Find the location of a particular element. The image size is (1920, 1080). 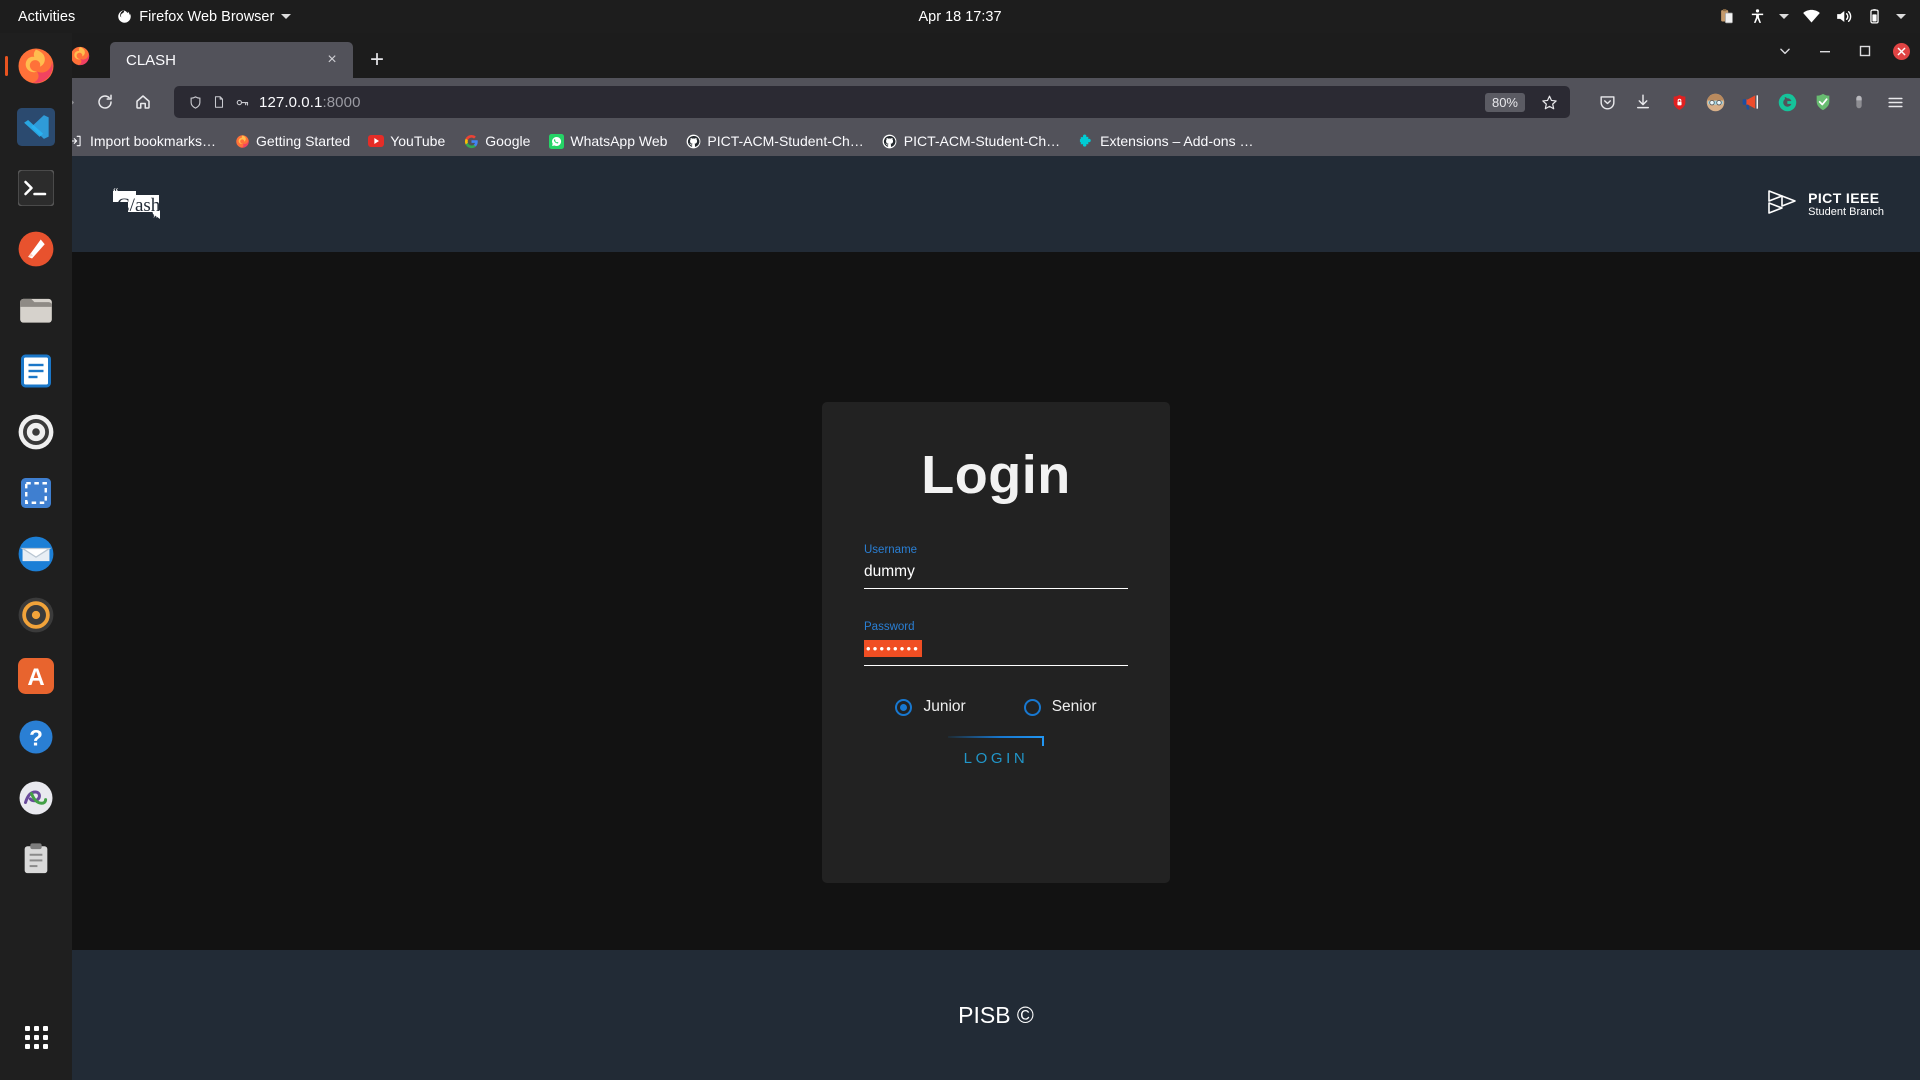

battery-icon is located at coordinates (1874, 16).